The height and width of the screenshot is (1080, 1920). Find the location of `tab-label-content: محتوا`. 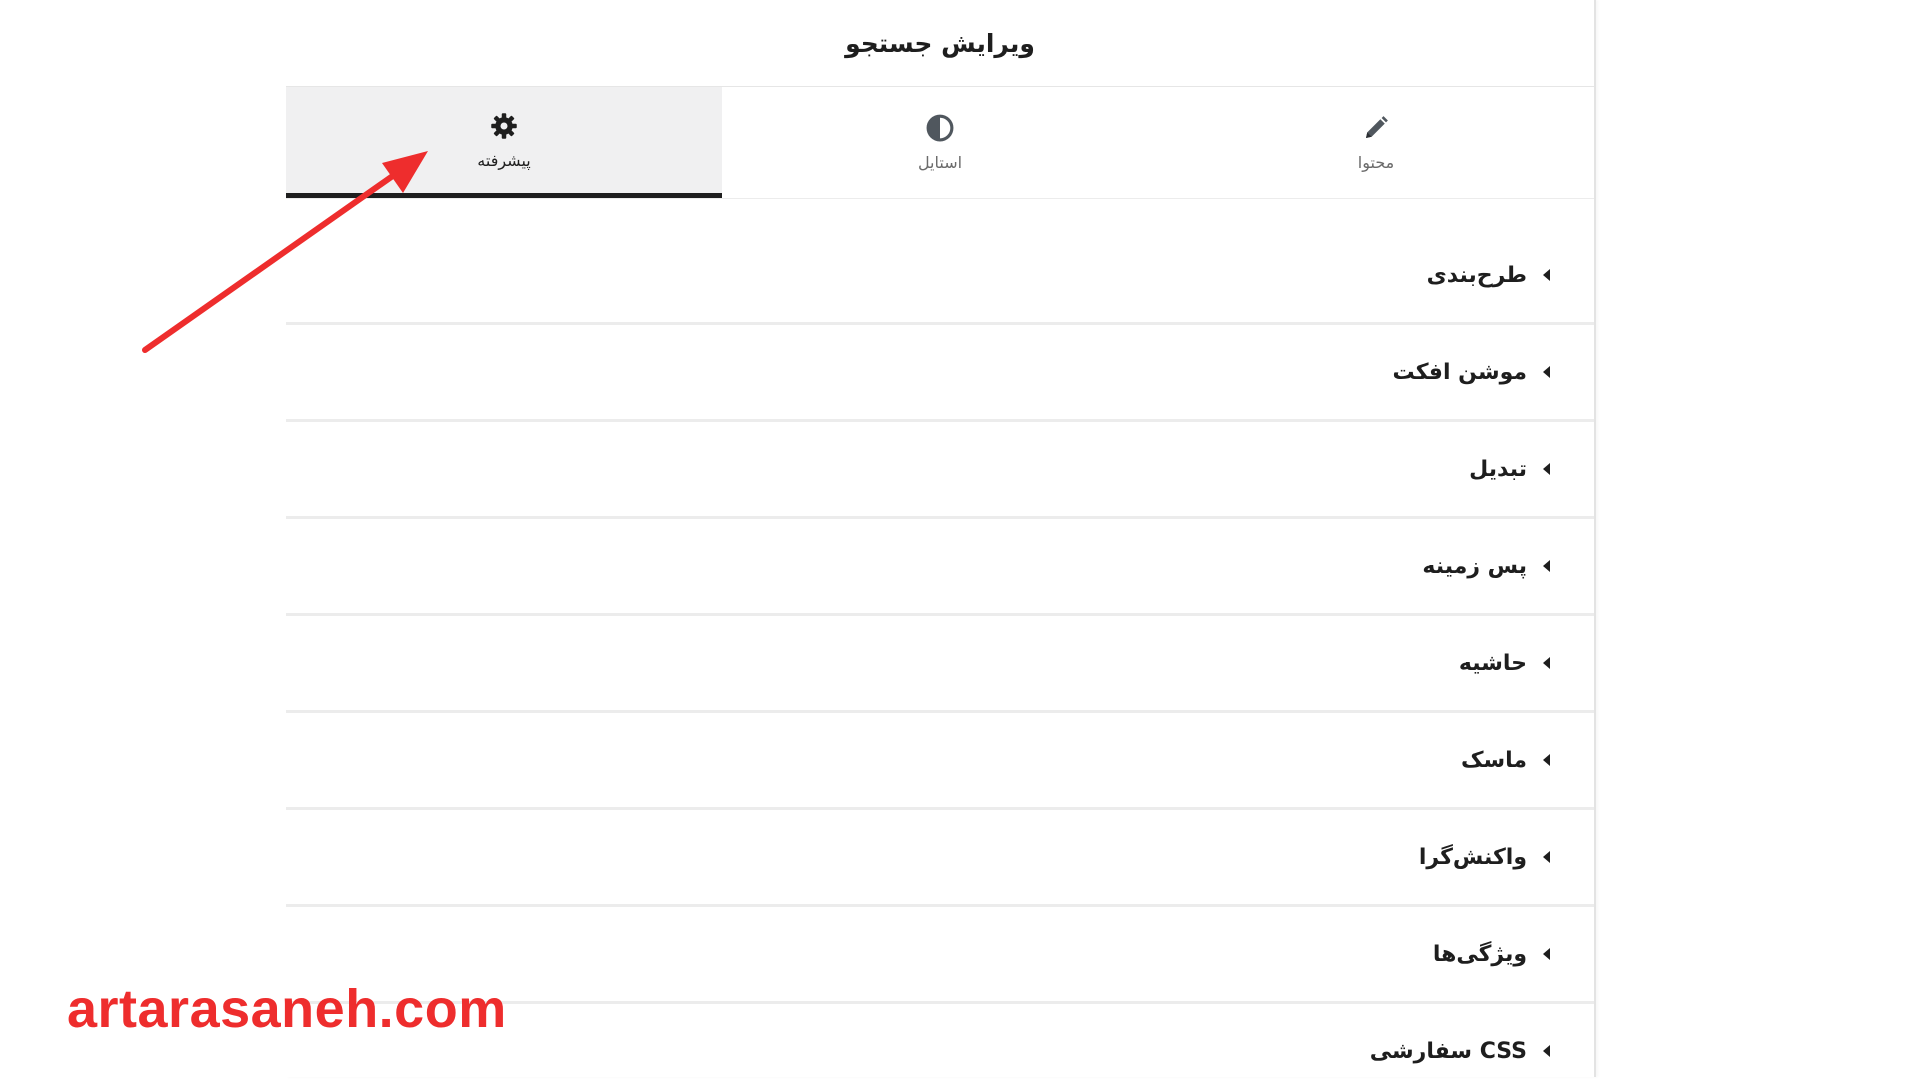

tab-label-content: محتوا is located at coordinates (1376, 162).